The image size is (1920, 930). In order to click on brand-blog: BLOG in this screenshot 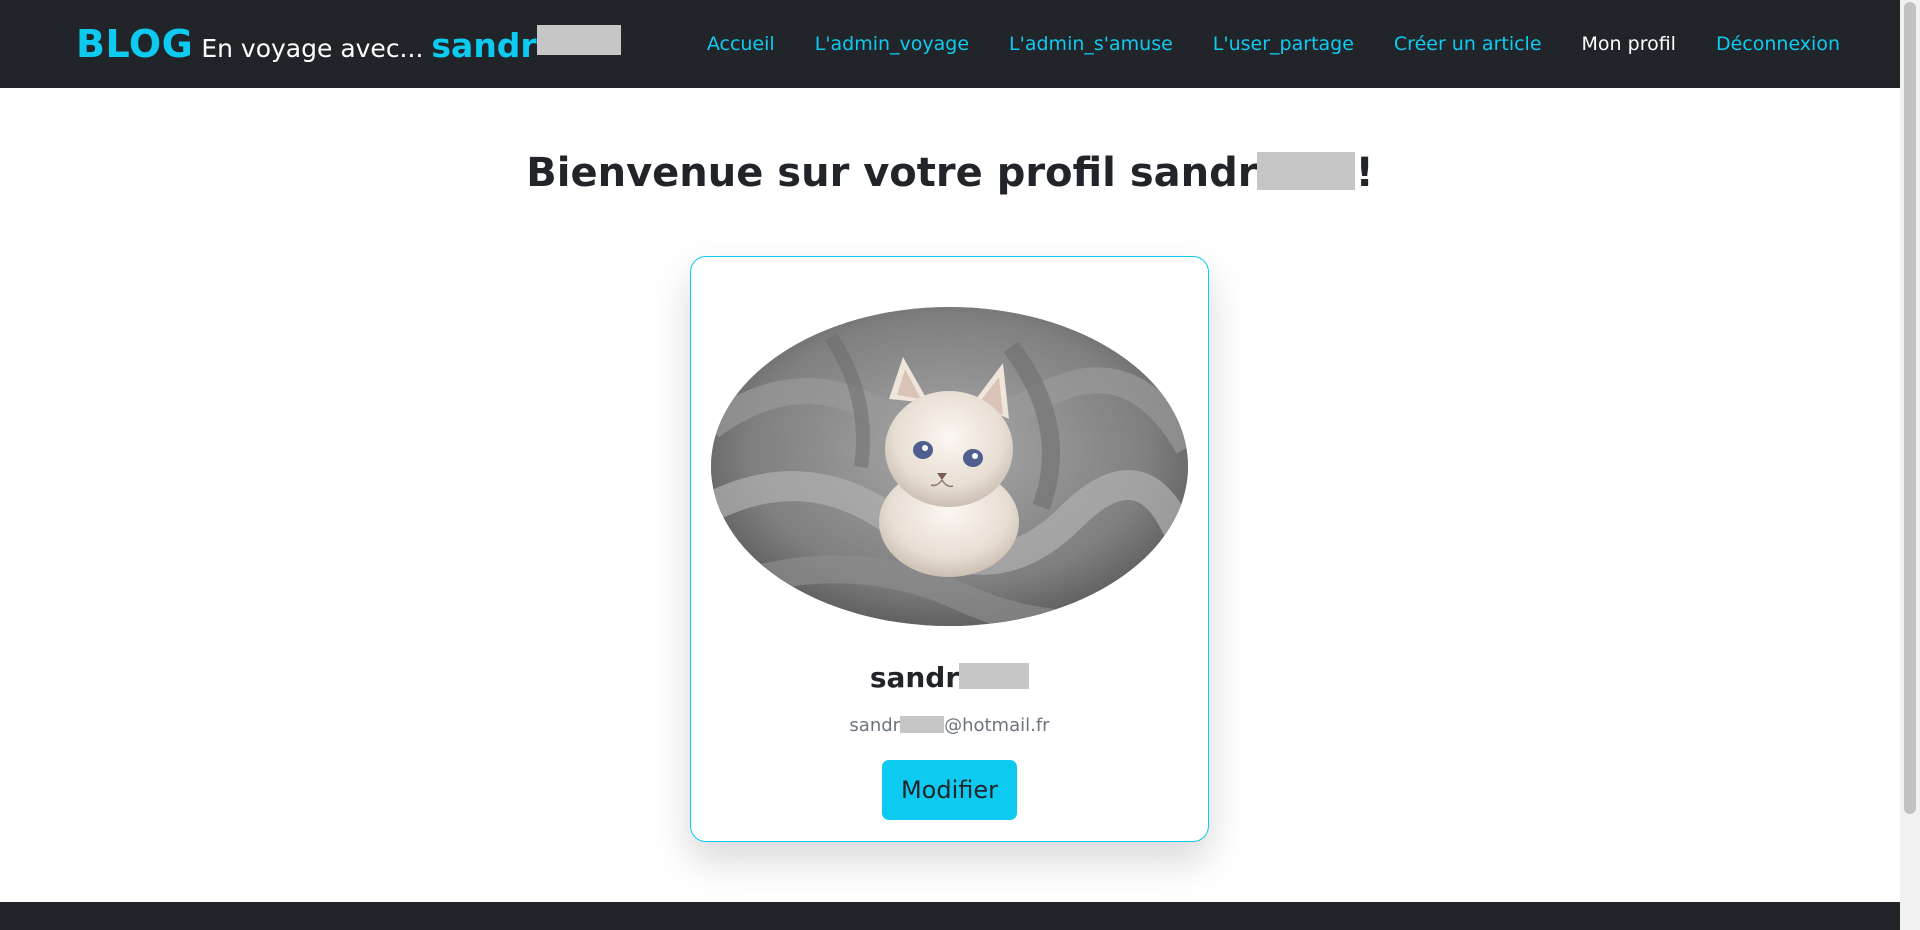, I will do `click(135, 44)`.